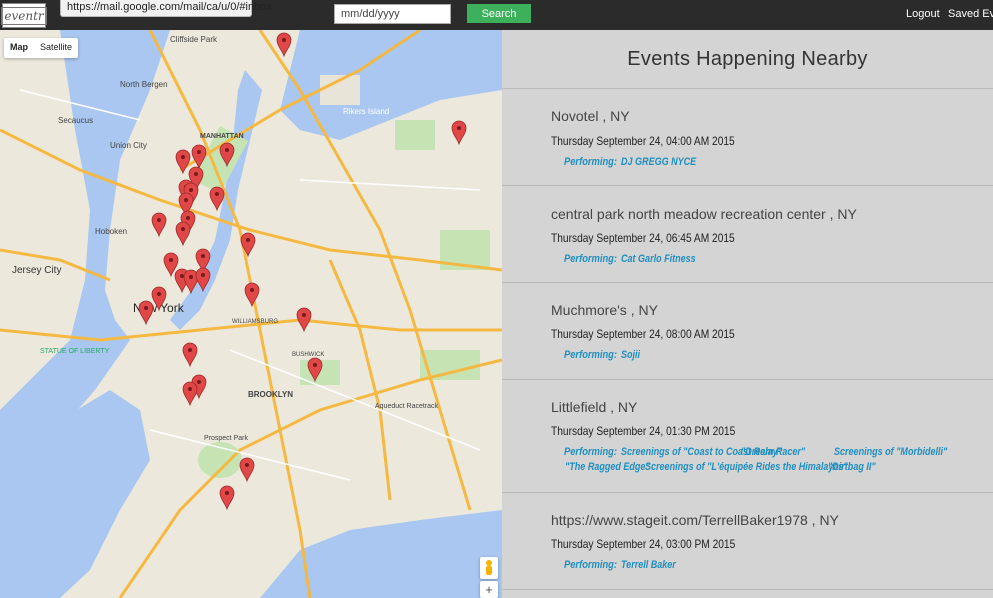 The height and width of the screenshot is (598, 993). I want to click on search-button: Search, so click(499, 13).